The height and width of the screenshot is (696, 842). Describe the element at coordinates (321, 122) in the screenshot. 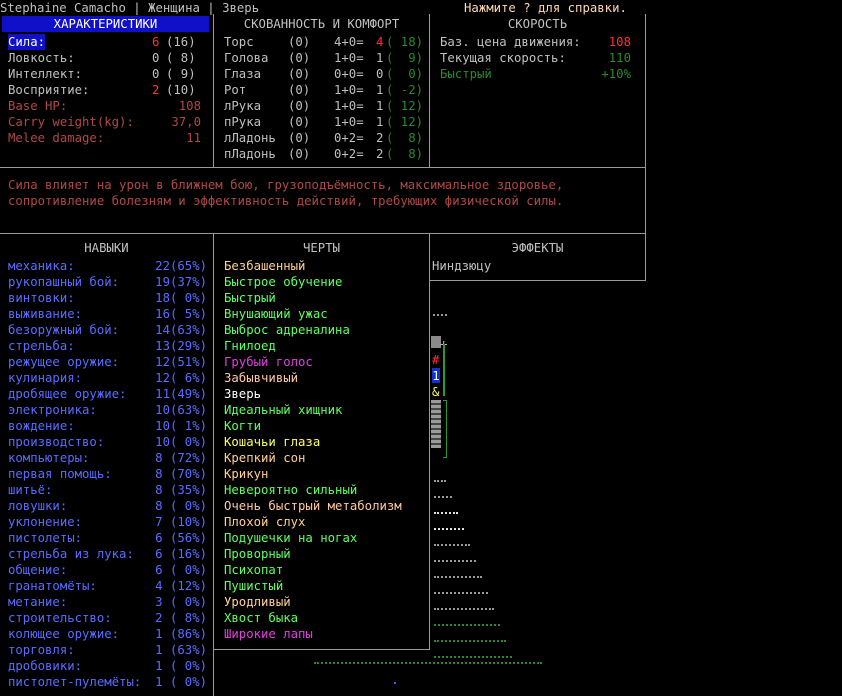

I see `encumbrance-row: пРука (0) 1+0= 1( 12)` at that location.